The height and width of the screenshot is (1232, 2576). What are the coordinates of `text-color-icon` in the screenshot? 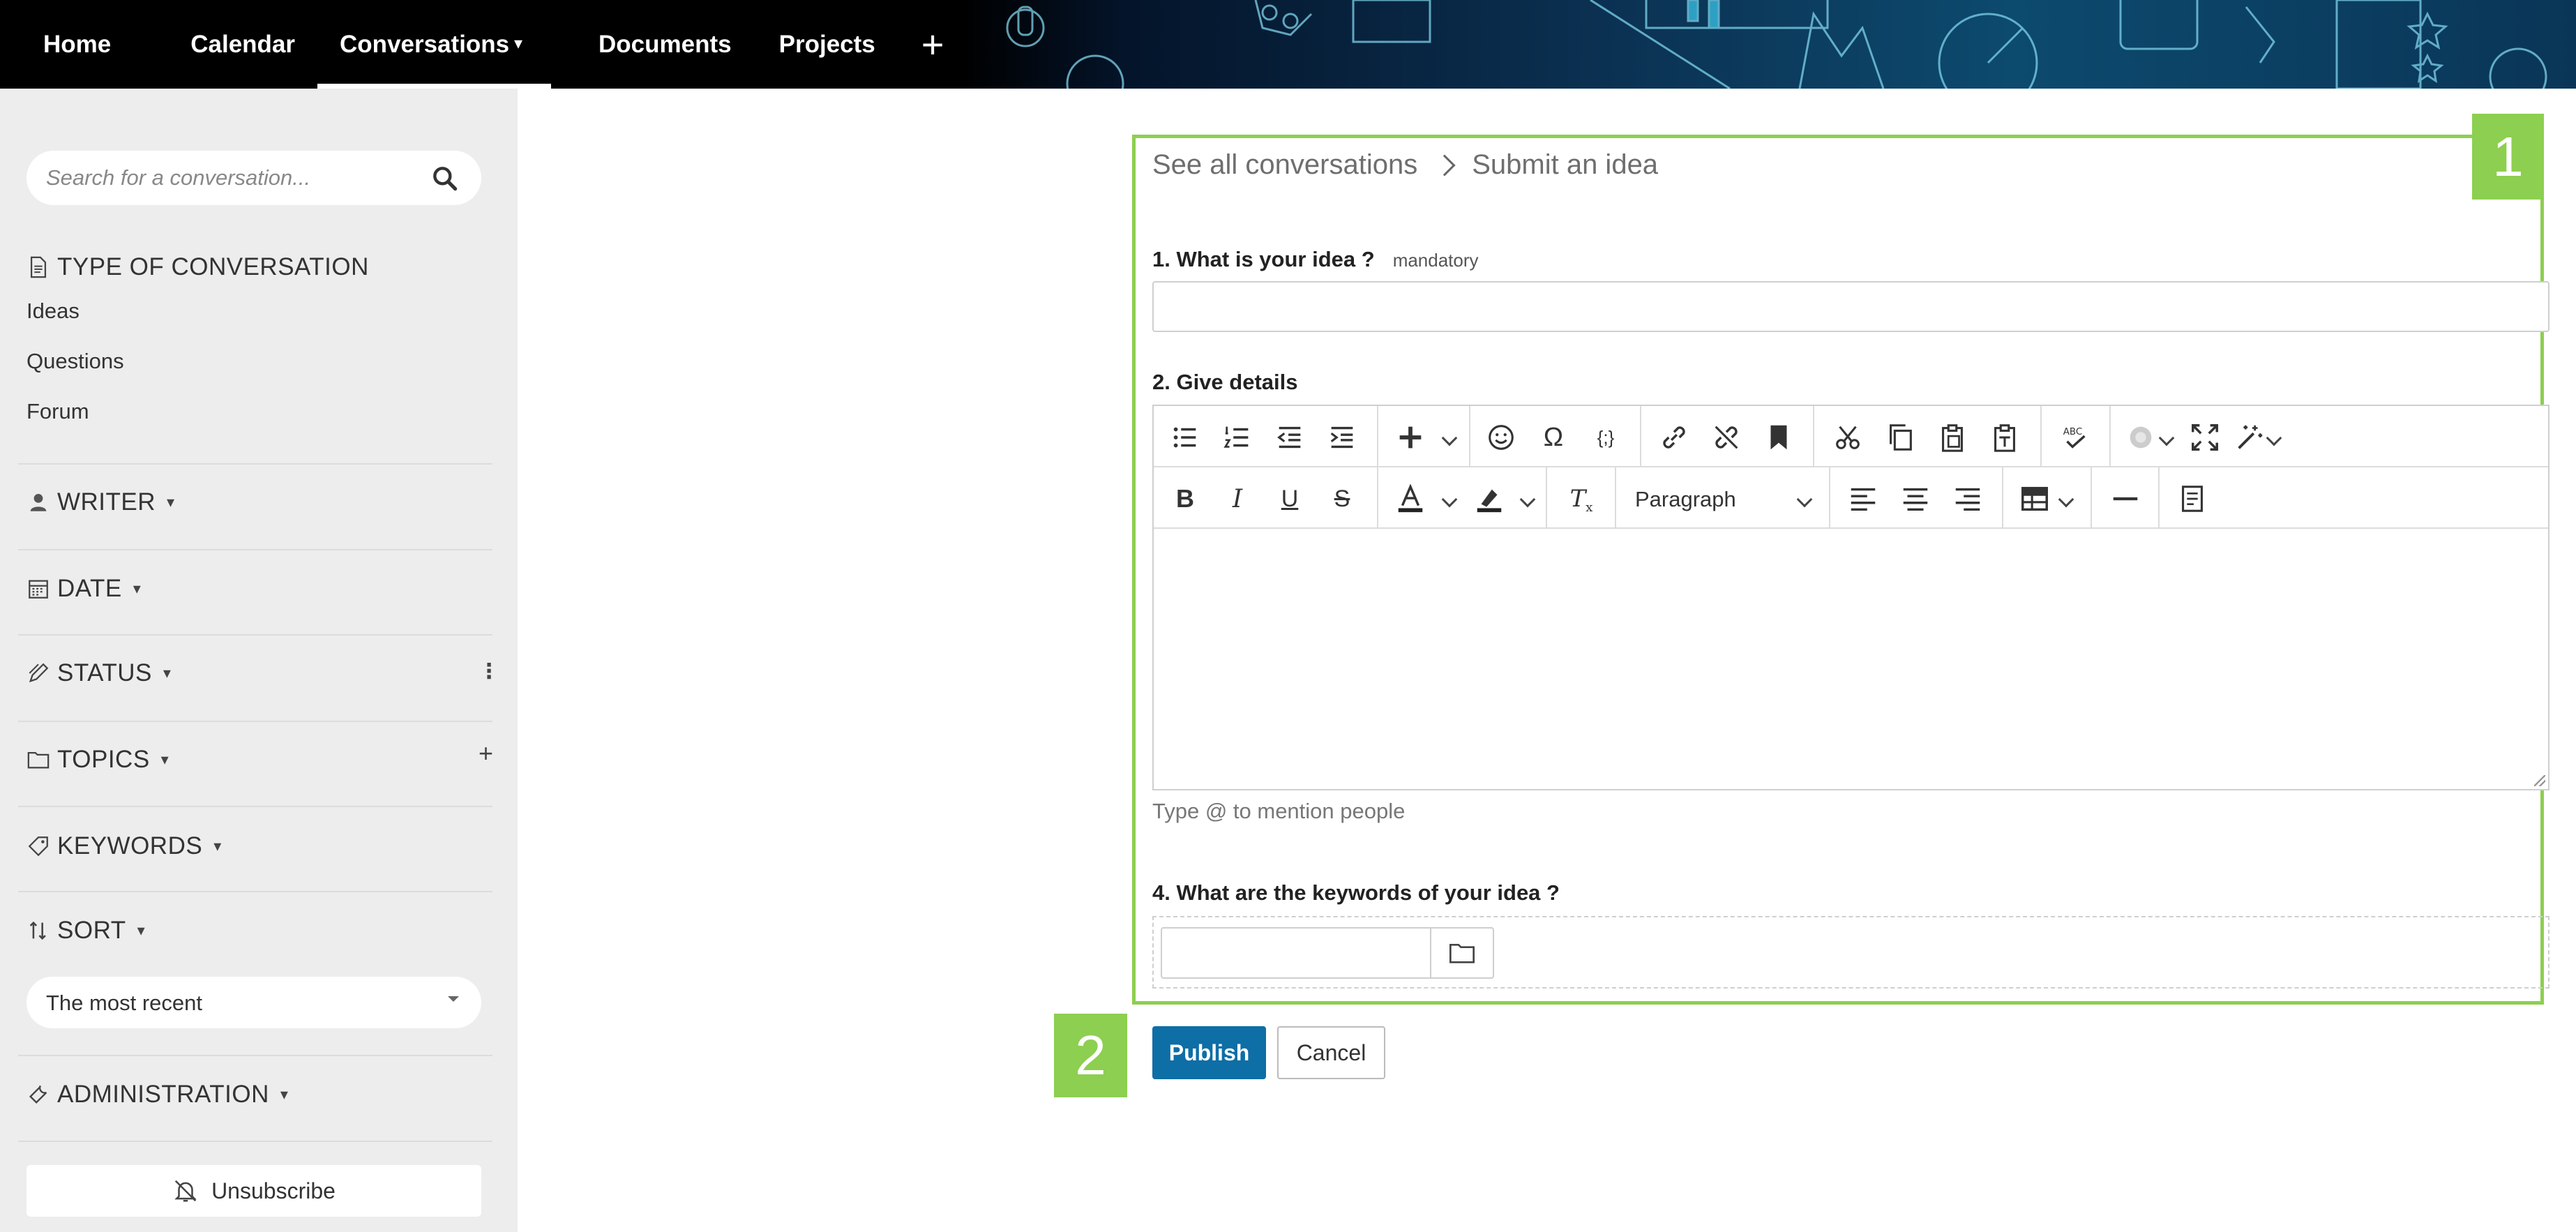 It's located at (1410, 499).